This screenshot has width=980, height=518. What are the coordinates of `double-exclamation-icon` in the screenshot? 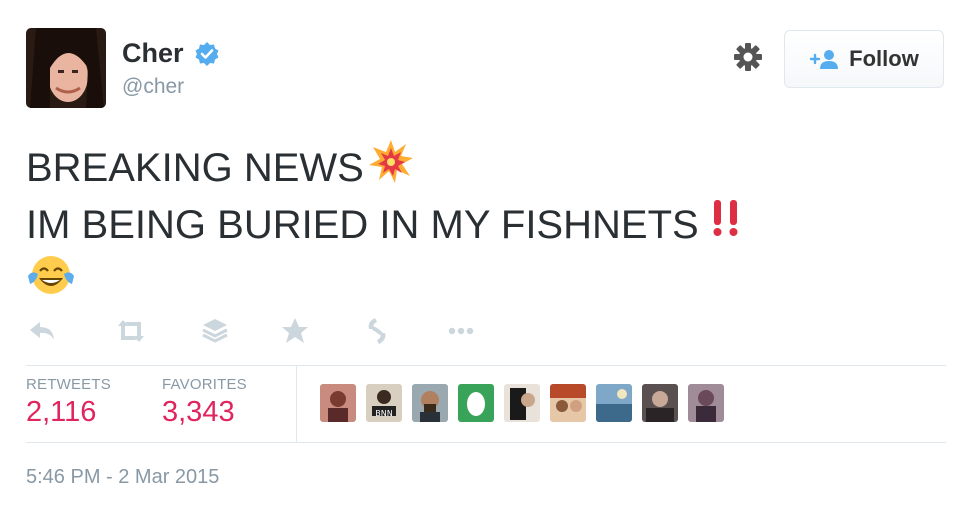 It's located at (726, 225).